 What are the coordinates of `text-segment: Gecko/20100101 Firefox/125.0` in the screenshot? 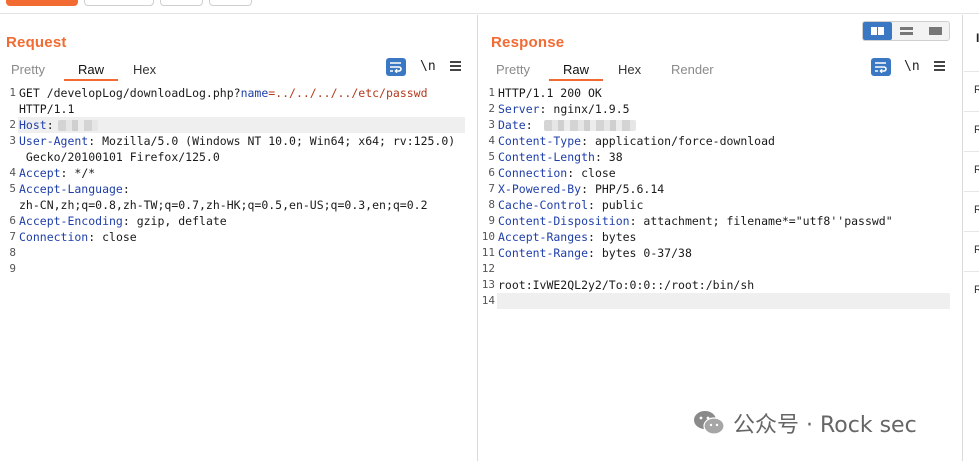 It's located at (119, 157).